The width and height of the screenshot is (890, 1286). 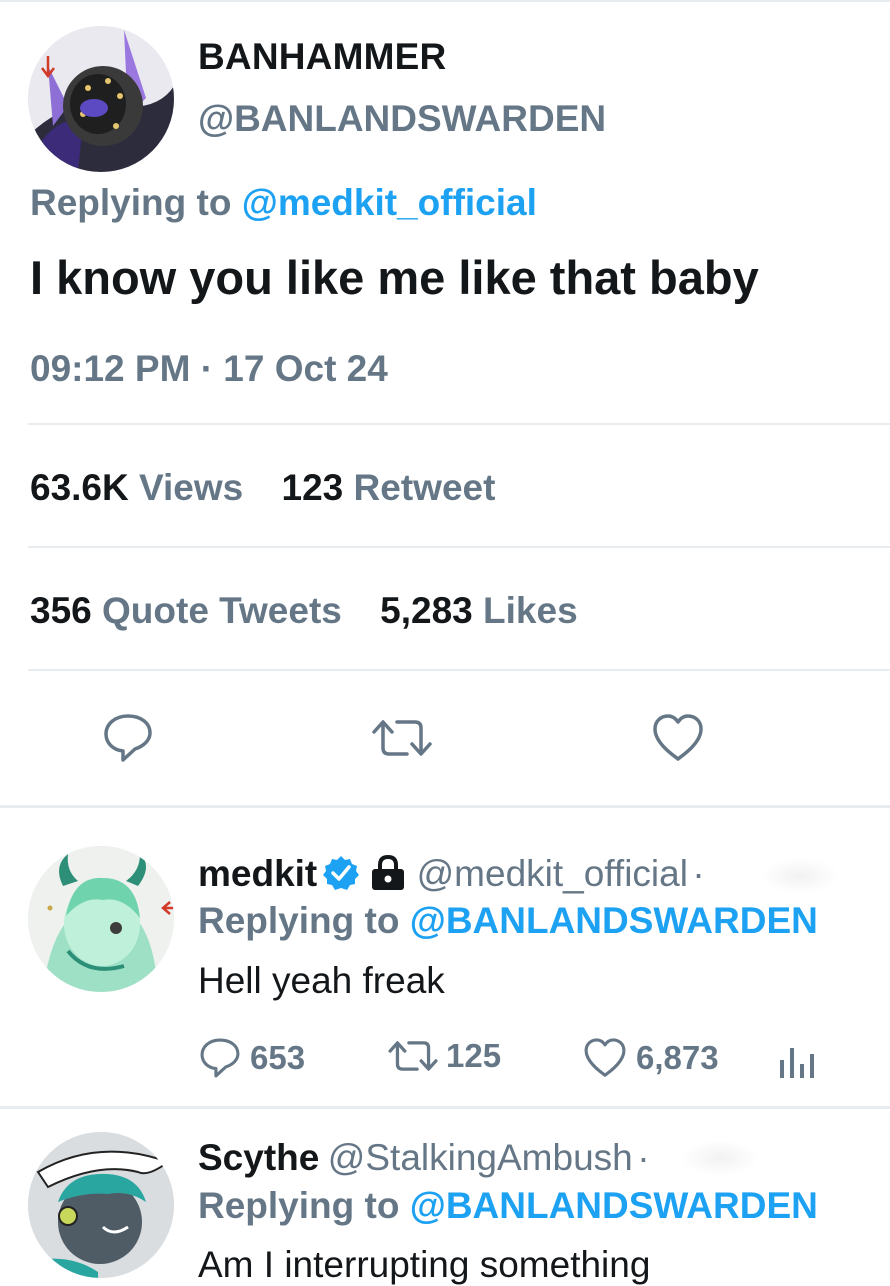 I want to click on reply-1-analytics-button, so click(x=796, y=1062).